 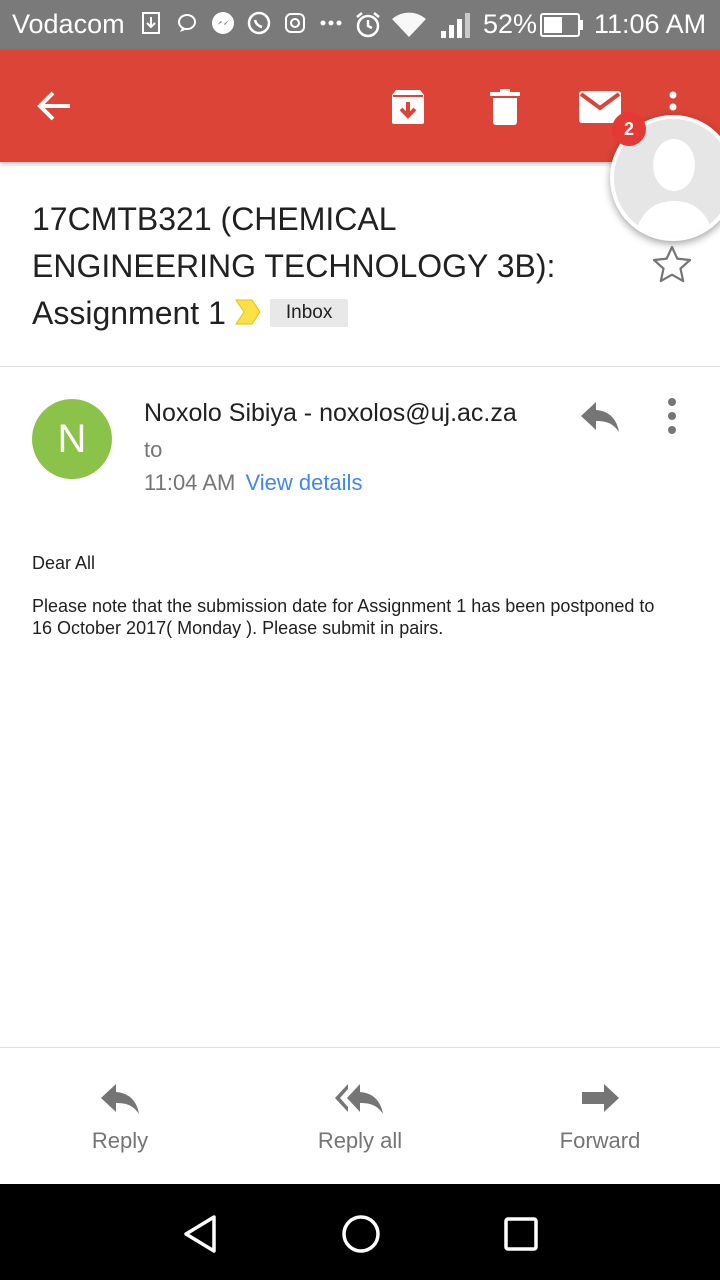 What do you see at coordinates (331, 23) in the screenshot?
I see `more-notifications-icon` at bounding box center [331, 23].